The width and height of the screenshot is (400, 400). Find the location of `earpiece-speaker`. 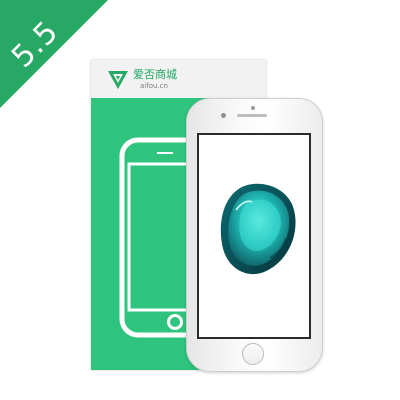

earpiece-speaker is located at coordinates (252, 115).